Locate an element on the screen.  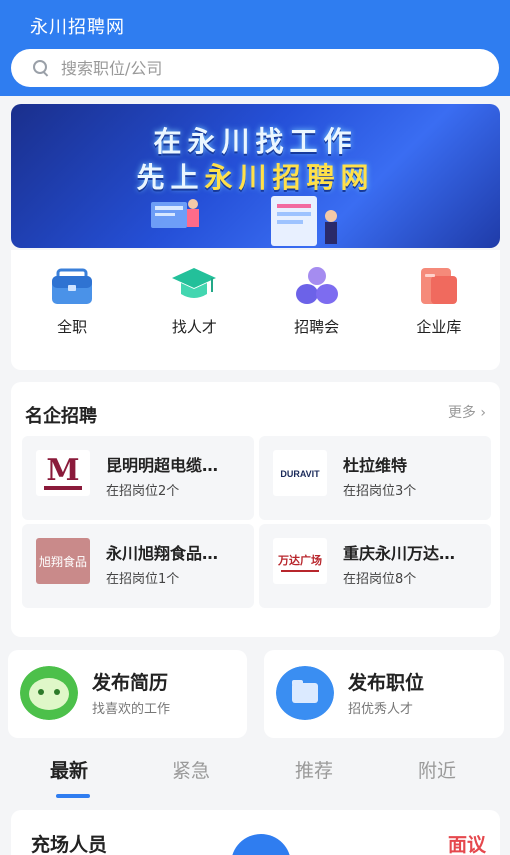
briefcase-icon is located at coordinates (72, 286).